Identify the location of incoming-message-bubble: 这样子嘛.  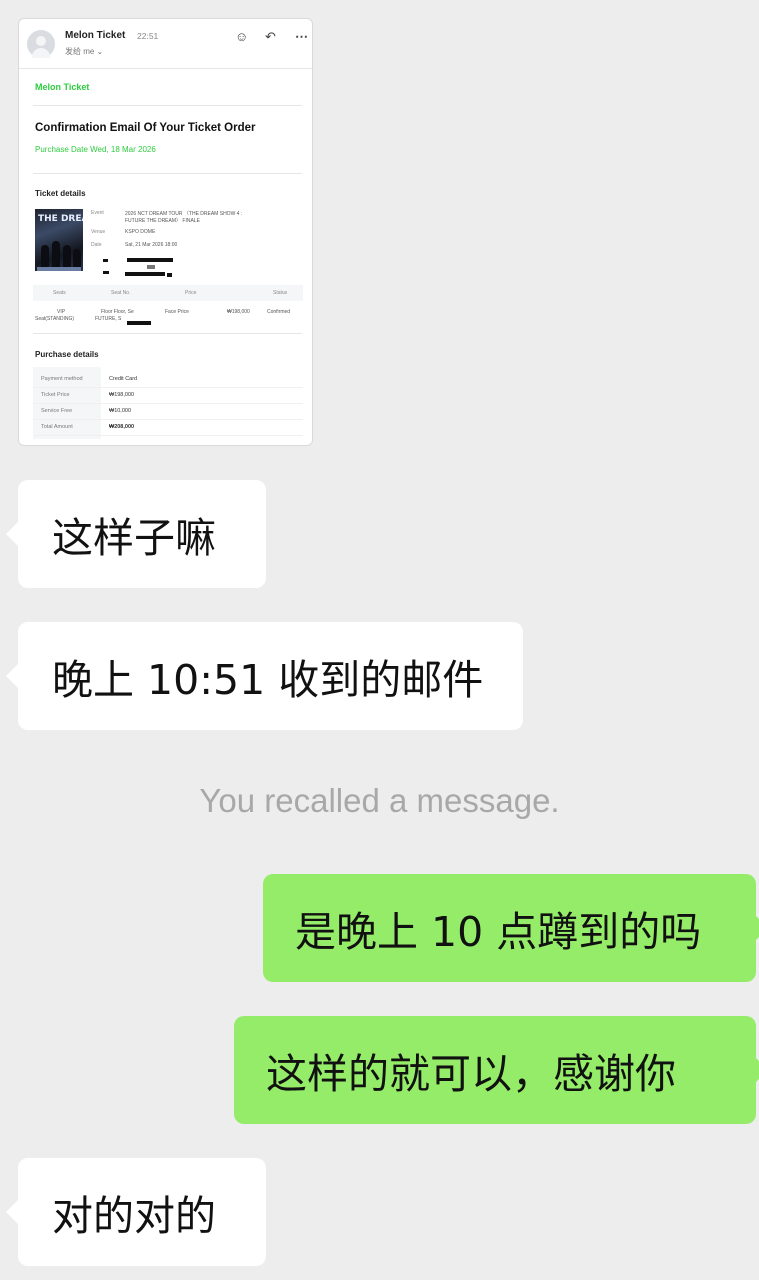
(136, 534).